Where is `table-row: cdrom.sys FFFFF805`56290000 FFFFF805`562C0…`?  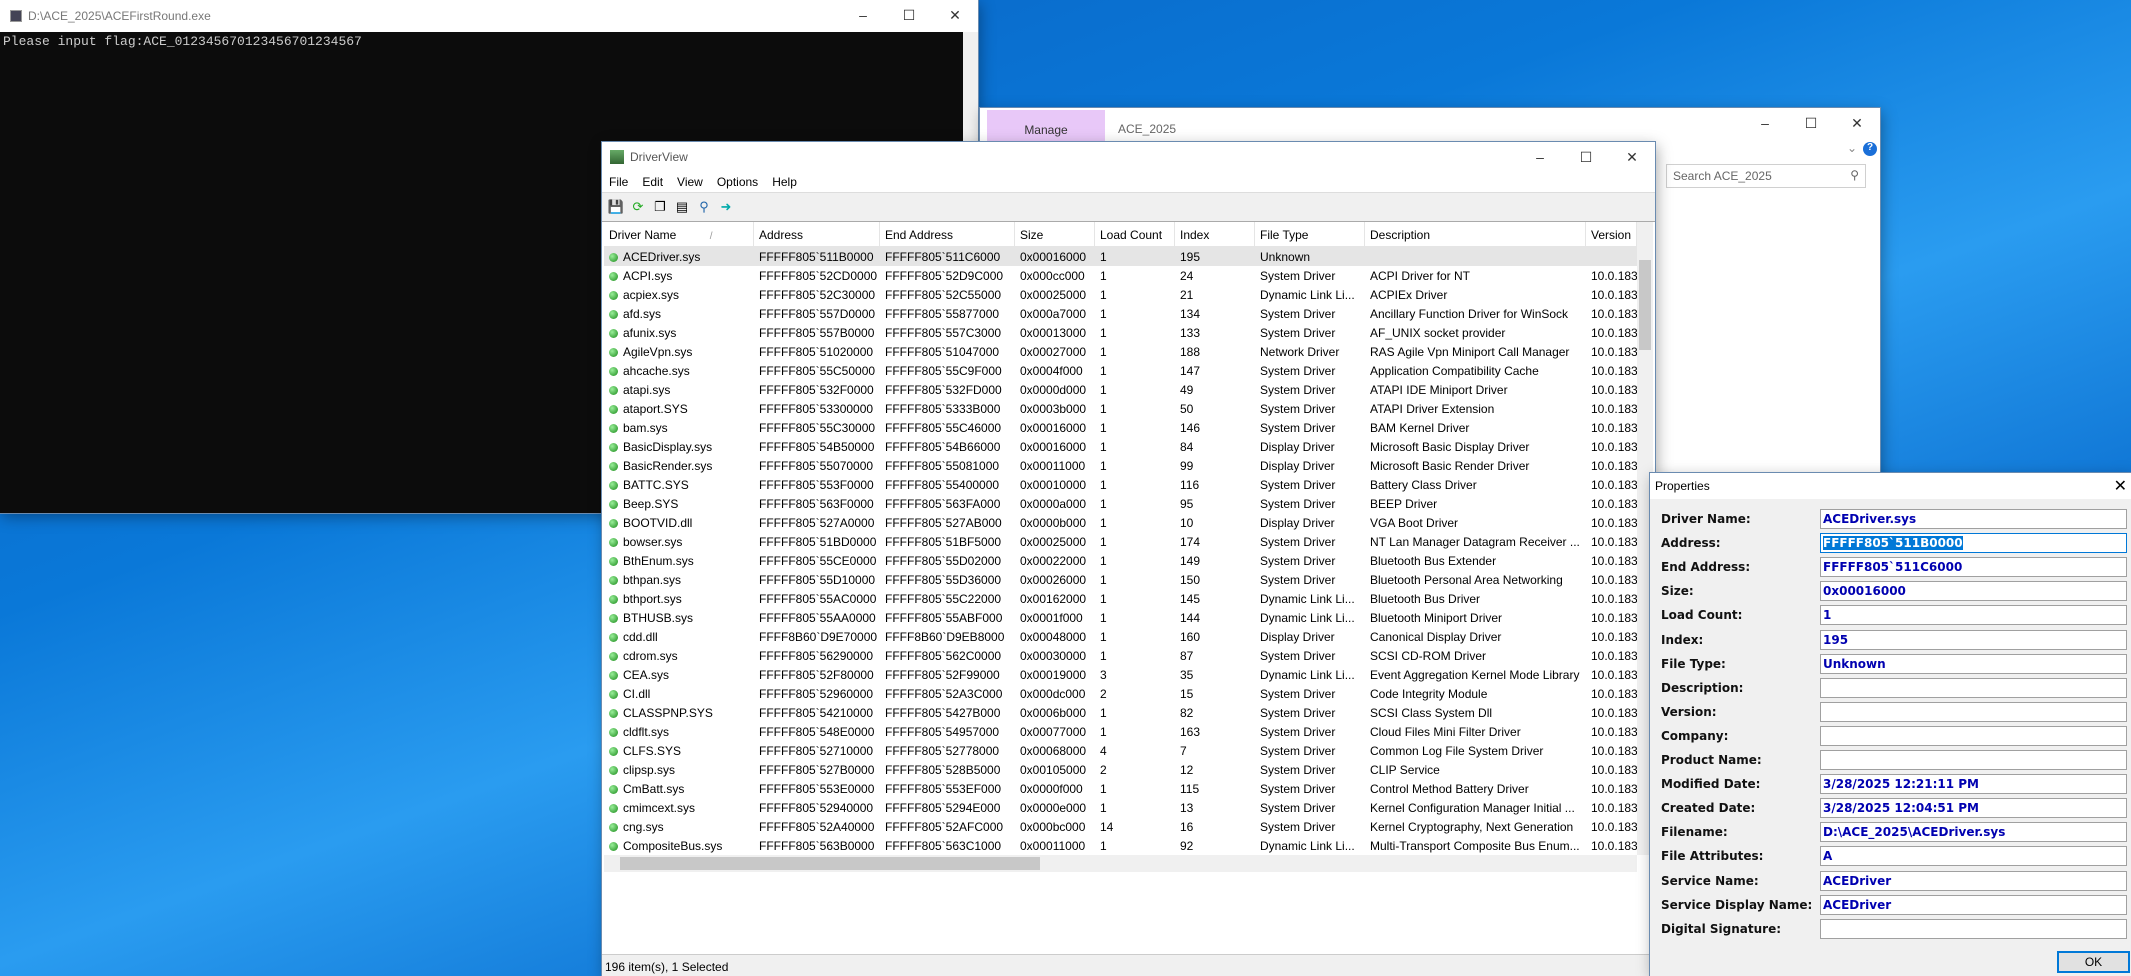 table-row: cdrom.sys FFFFF805`56290000 FFFFF805`562C0… is located at coordinates (1120, 655).